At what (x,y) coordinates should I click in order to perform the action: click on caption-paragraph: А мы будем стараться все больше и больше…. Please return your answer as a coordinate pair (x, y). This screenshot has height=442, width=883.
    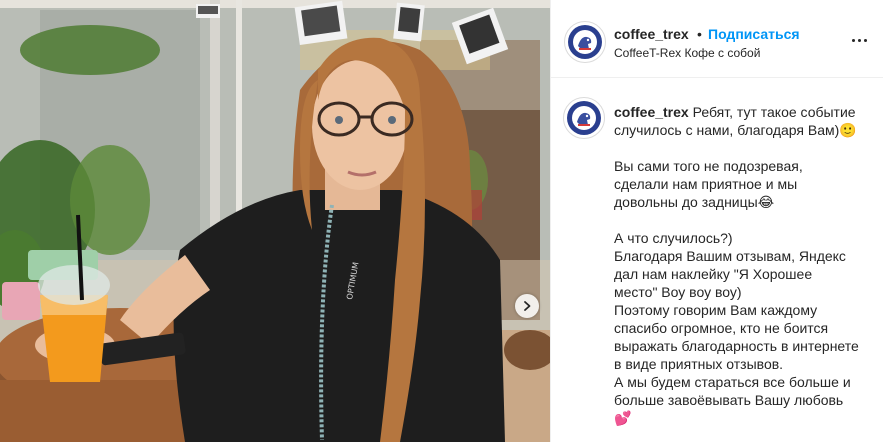
    Looking at the image, I should click on (732, 391).